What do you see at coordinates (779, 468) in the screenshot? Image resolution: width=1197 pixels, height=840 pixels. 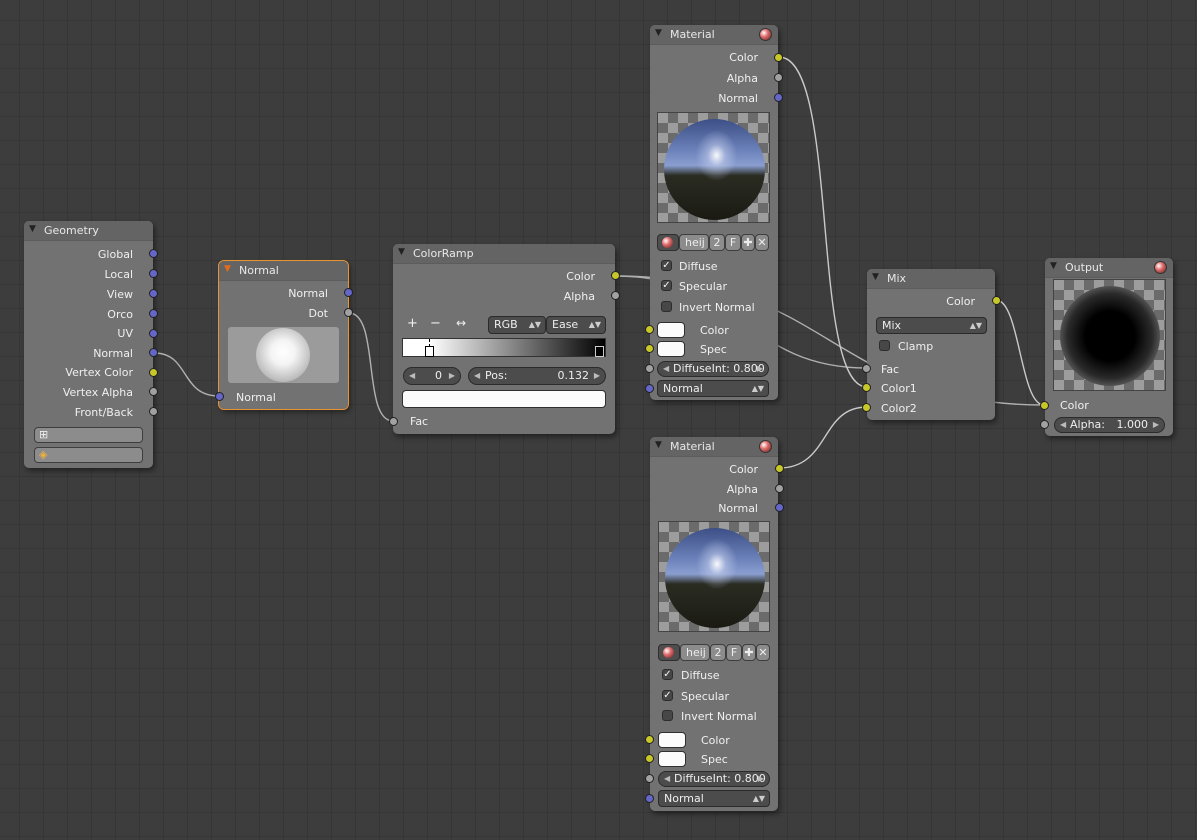 I see `socket-matbot-color-out` at bounding box center [779, 468].